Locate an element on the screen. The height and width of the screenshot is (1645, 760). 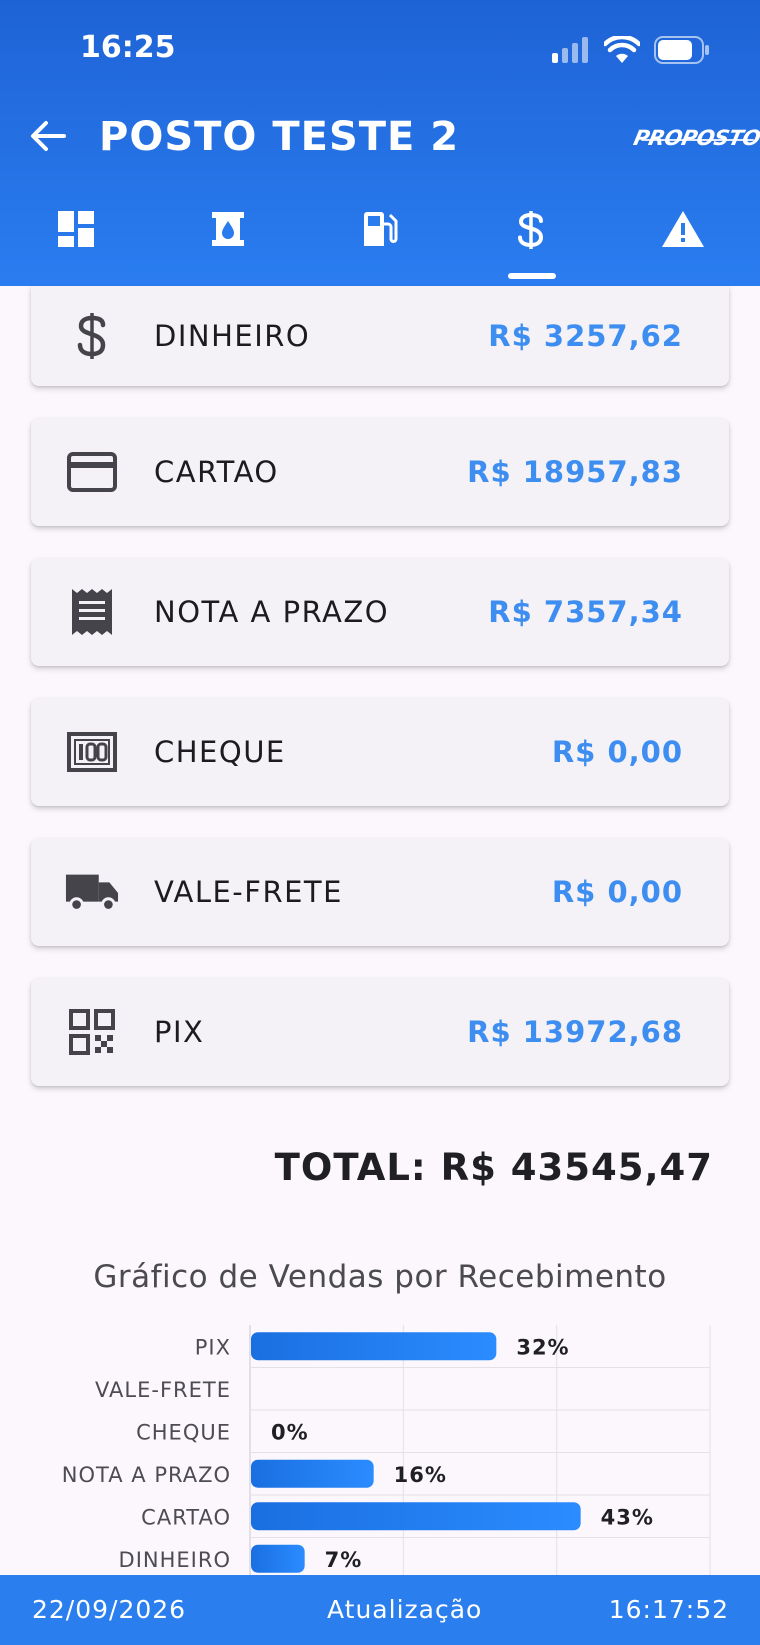
title-row: POSTO TESTE 2 PROPOSTO is located at coordinates (380, 140).